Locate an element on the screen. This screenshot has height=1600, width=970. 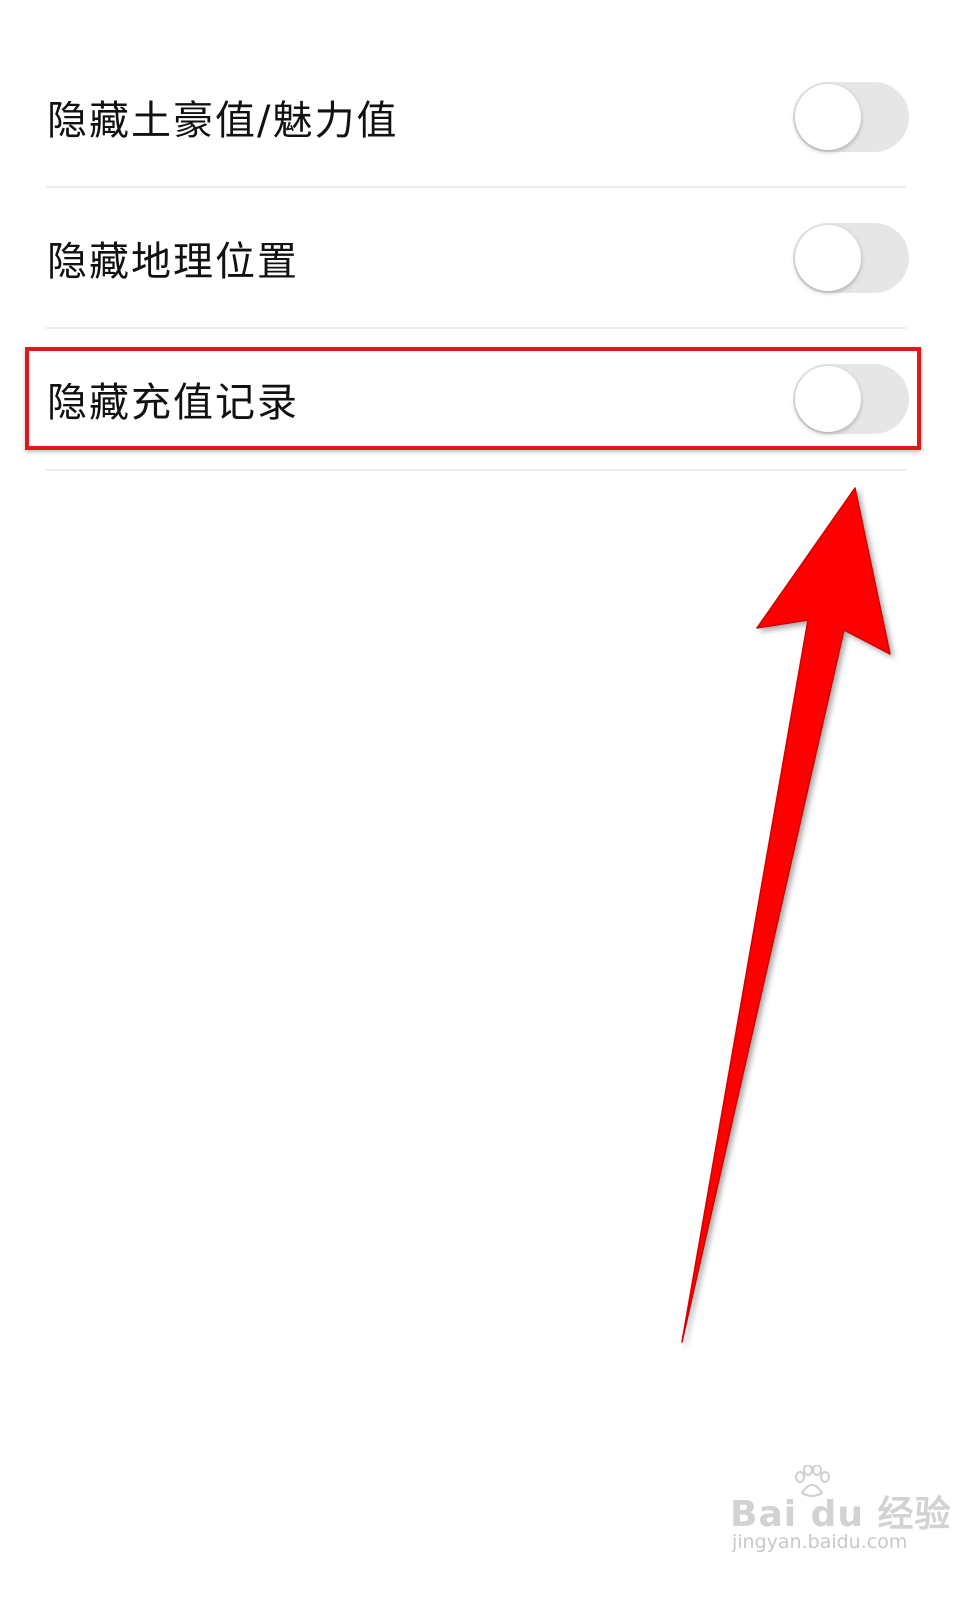
paw-logo-icon is located at coordinates (812, 1481).